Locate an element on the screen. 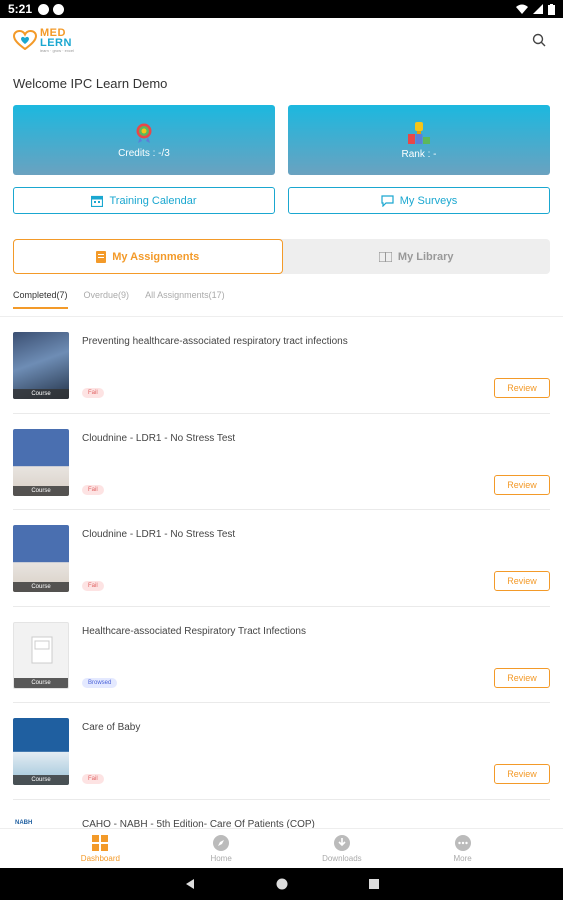 This screenshot has height=900, width=563. tab-my-library-label: My Library is located at coordinates (425, 256).